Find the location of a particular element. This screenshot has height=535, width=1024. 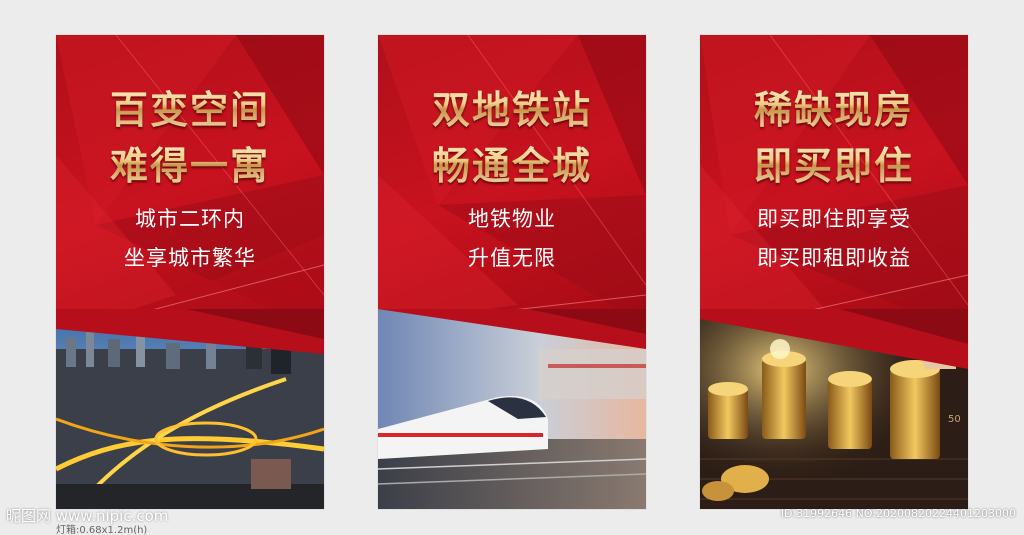

city-night-photo is located at coordinates (190, 409).